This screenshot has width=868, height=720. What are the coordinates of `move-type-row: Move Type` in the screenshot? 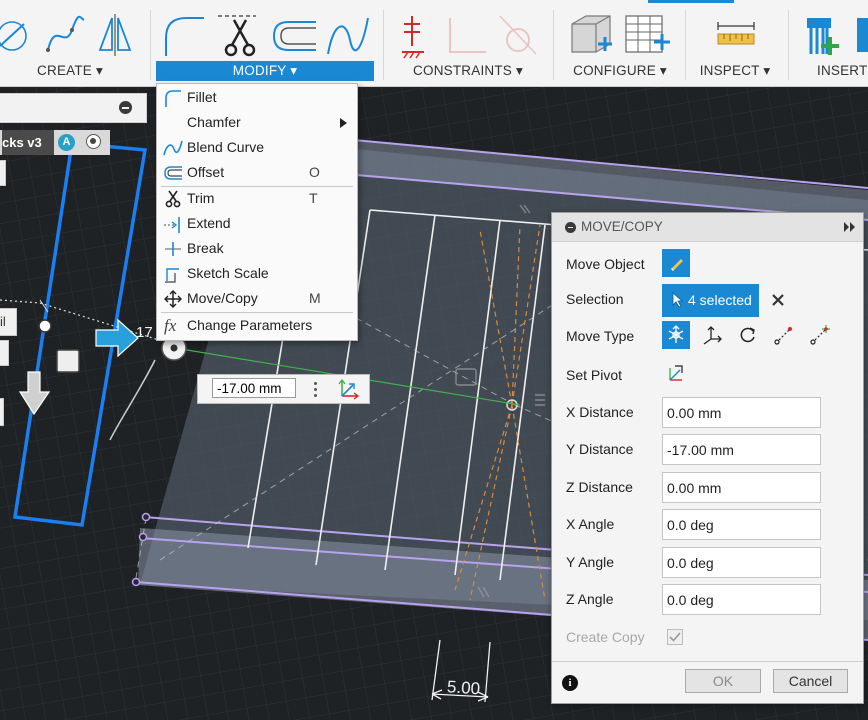 It's located at (707, 337).